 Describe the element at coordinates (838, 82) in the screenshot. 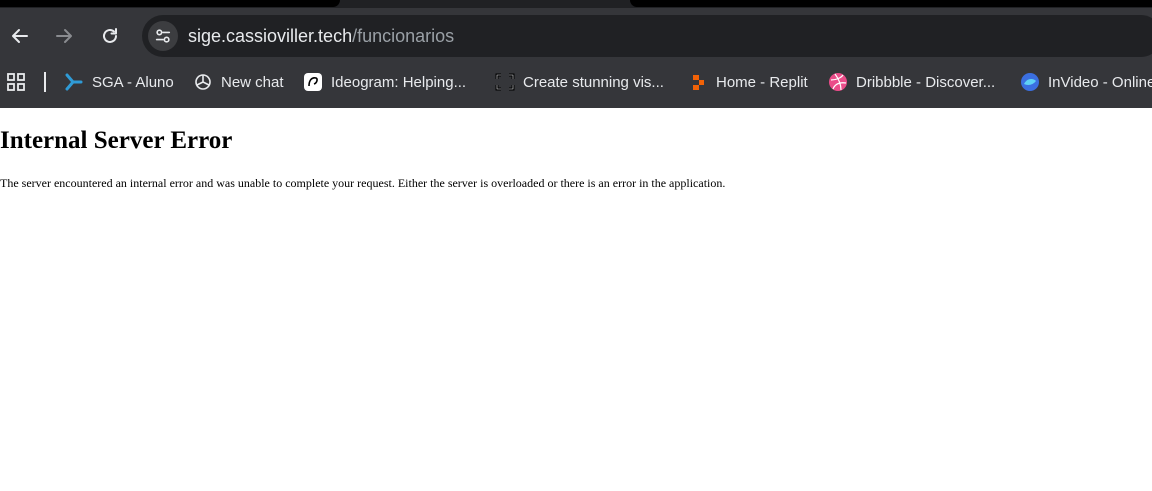

I see `dribbble-icon` at that location.